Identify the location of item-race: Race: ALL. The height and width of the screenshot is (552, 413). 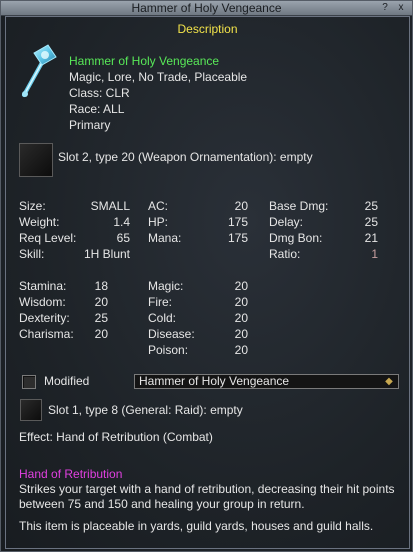
(97, 109).